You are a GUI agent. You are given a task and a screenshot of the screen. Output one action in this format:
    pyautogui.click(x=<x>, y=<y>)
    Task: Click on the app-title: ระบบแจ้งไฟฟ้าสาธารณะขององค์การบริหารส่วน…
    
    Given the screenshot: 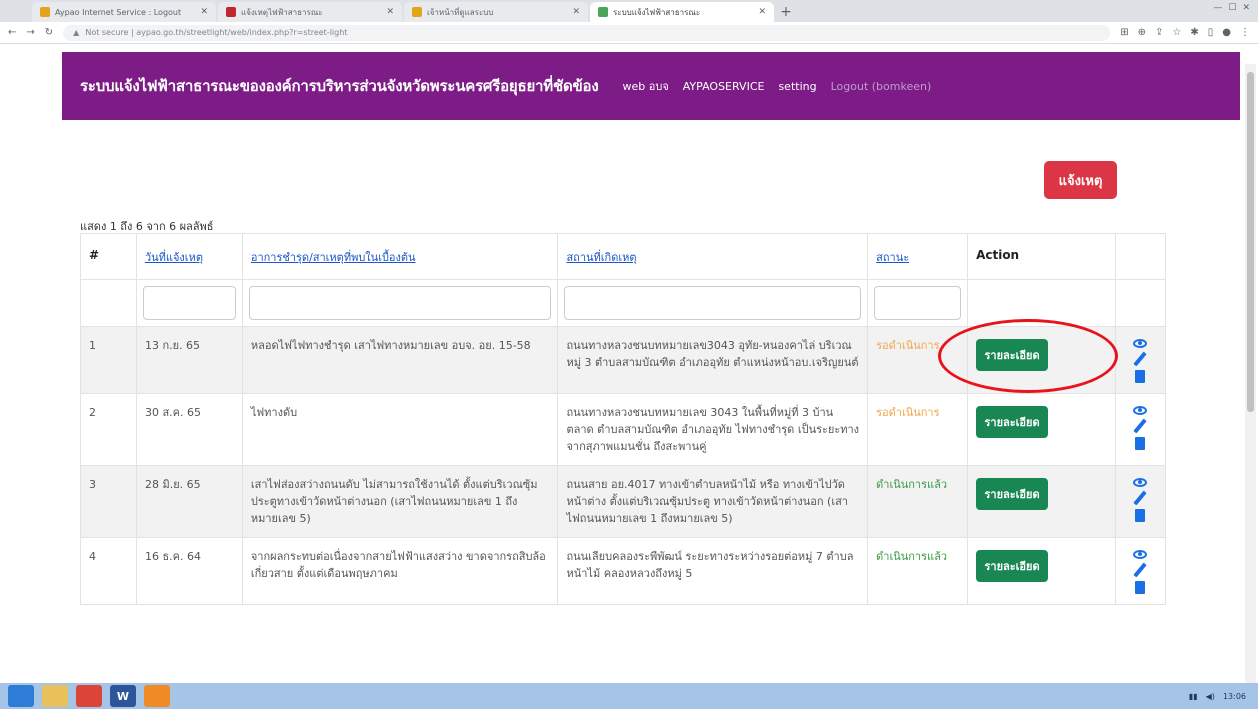 What is the action you would take?
    pyautogui.click(x=339, y=86)
    